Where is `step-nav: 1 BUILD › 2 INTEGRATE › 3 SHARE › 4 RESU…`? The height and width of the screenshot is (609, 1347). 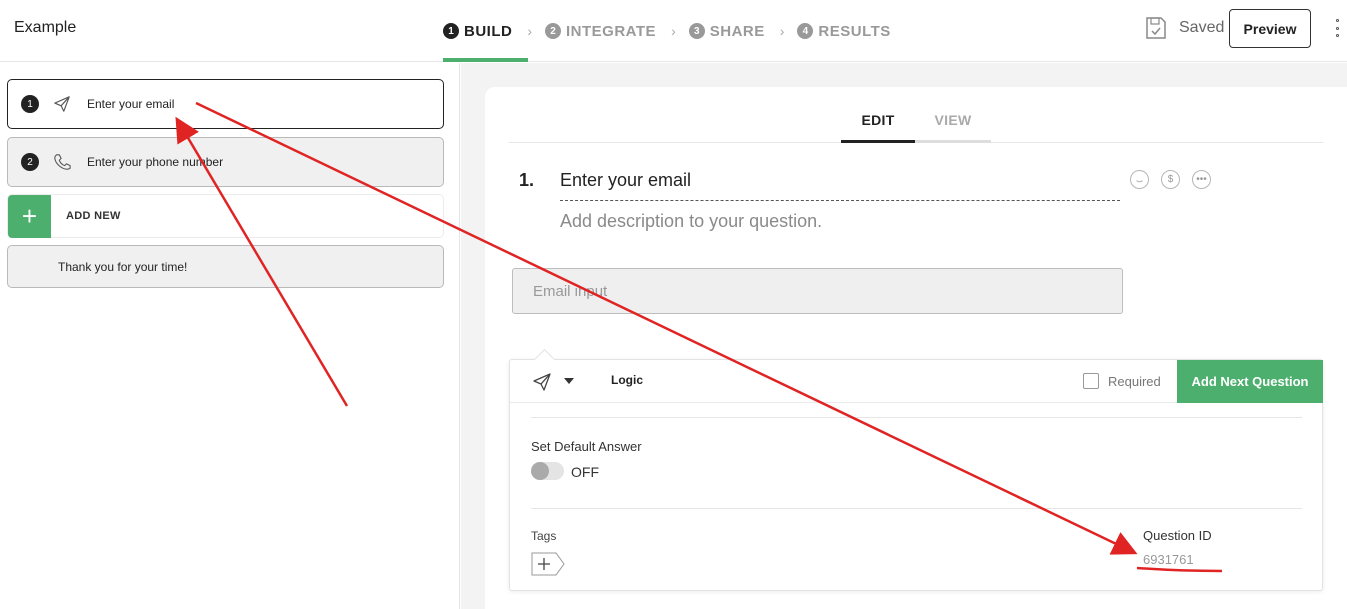 step-nav: 1 BUILD › 2 INTEGRATE › 3 SHARE › 4 RESU… is located at coordinates (668, 31).